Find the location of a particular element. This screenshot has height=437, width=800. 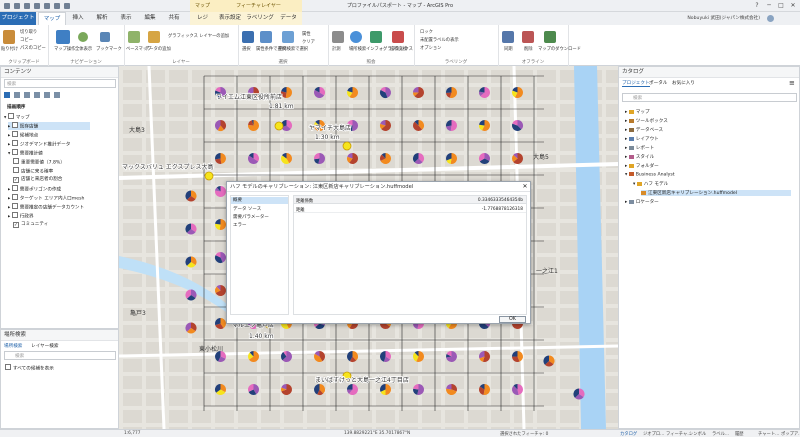

infographics-icon is located at coordinates (376, 37).